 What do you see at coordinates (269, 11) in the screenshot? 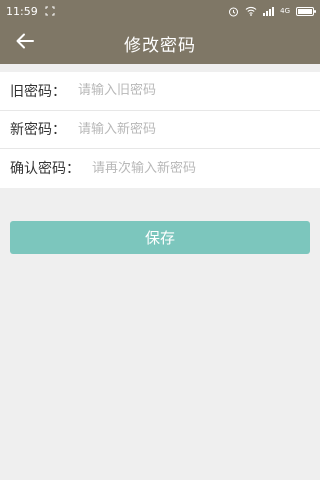
I see `cellular-signal-icon` at bounding box center [269, 11].